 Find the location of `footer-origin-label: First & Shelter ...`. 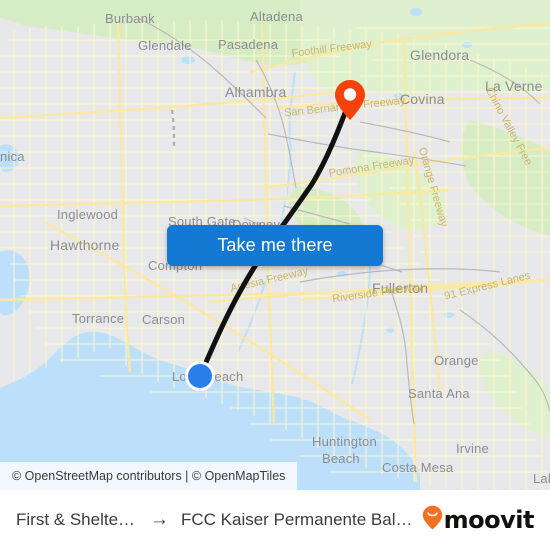

footer-origin-label: First & Shelter ... is located at coordinates (77, 520).